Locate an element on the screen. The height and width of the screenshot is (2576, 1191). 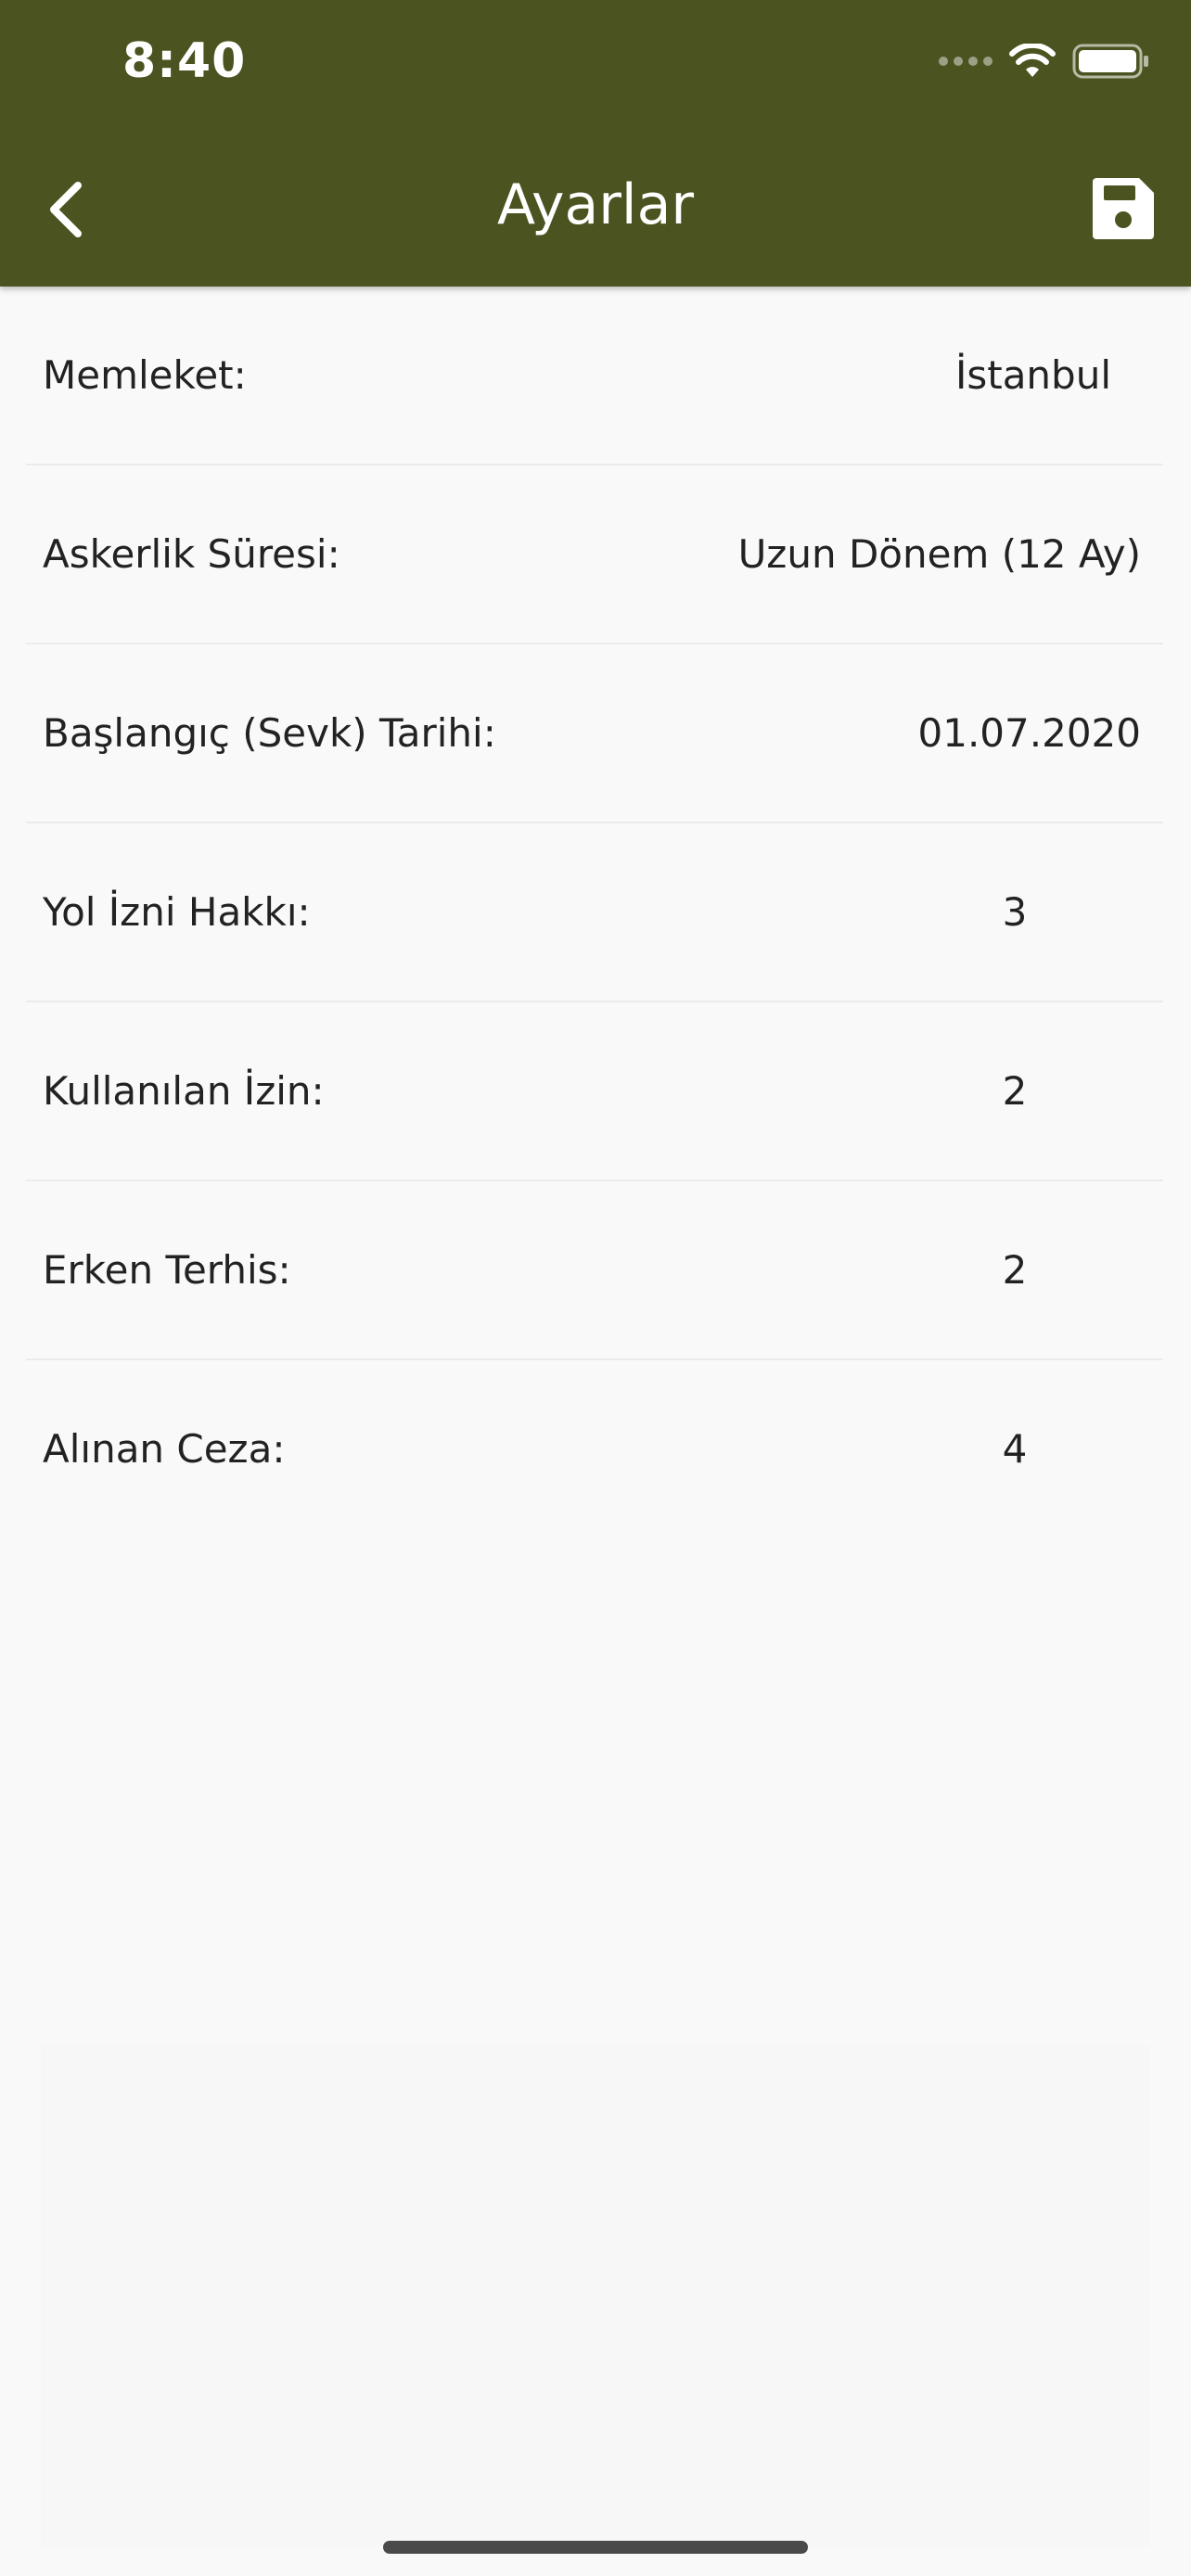
floppy-disk-icon is located at coordinates (1123, 208).